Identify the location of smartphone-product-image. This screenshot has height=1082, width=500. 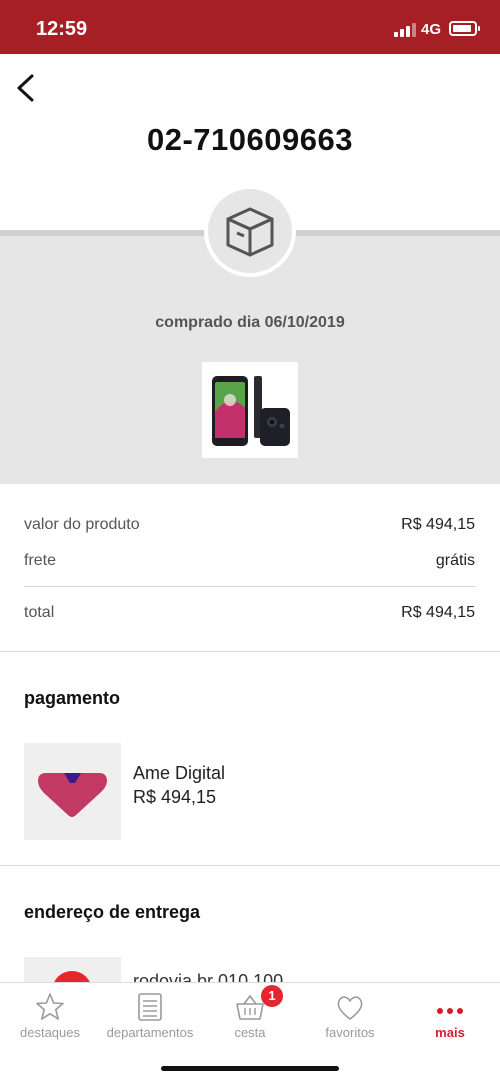
(251, 411).